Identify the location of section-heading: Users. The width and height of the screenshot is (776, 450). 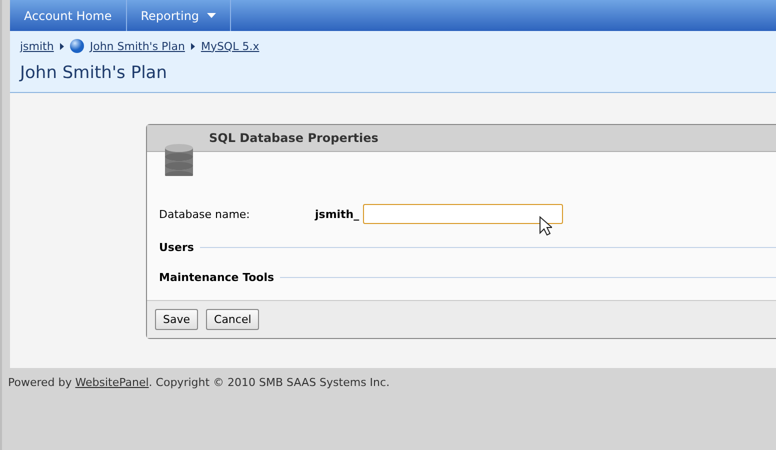
(176, 247).